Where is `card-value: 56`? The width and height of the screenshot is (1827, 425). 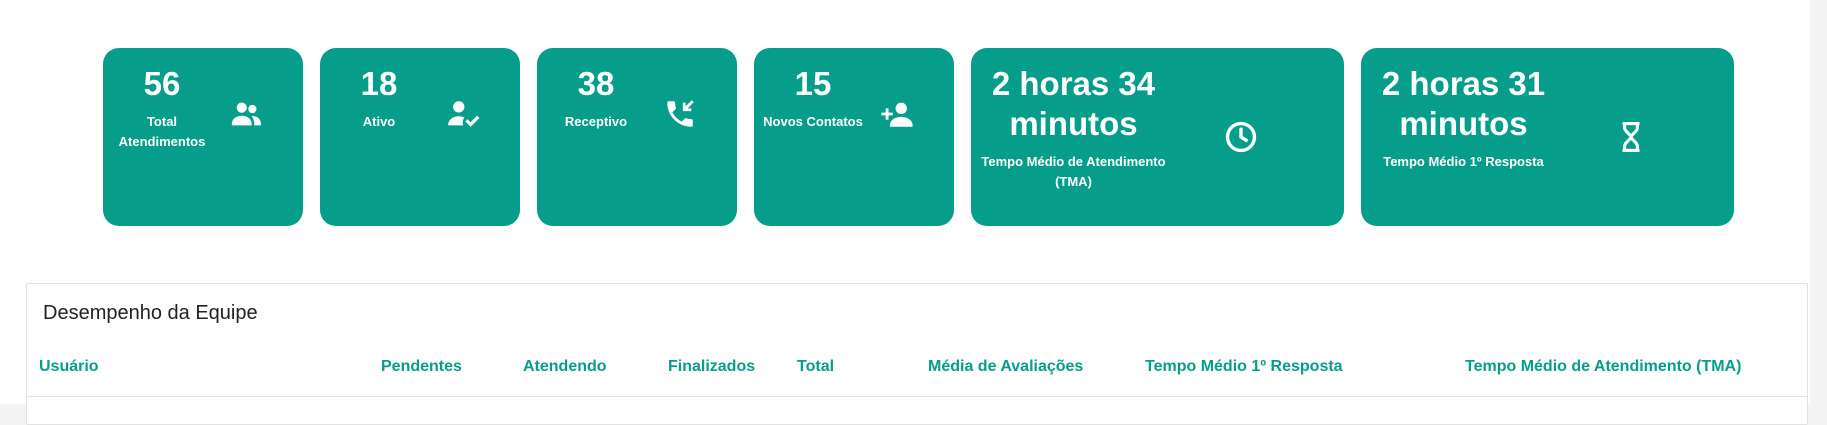 card-value: 56 is located at coordinates (162, 83).